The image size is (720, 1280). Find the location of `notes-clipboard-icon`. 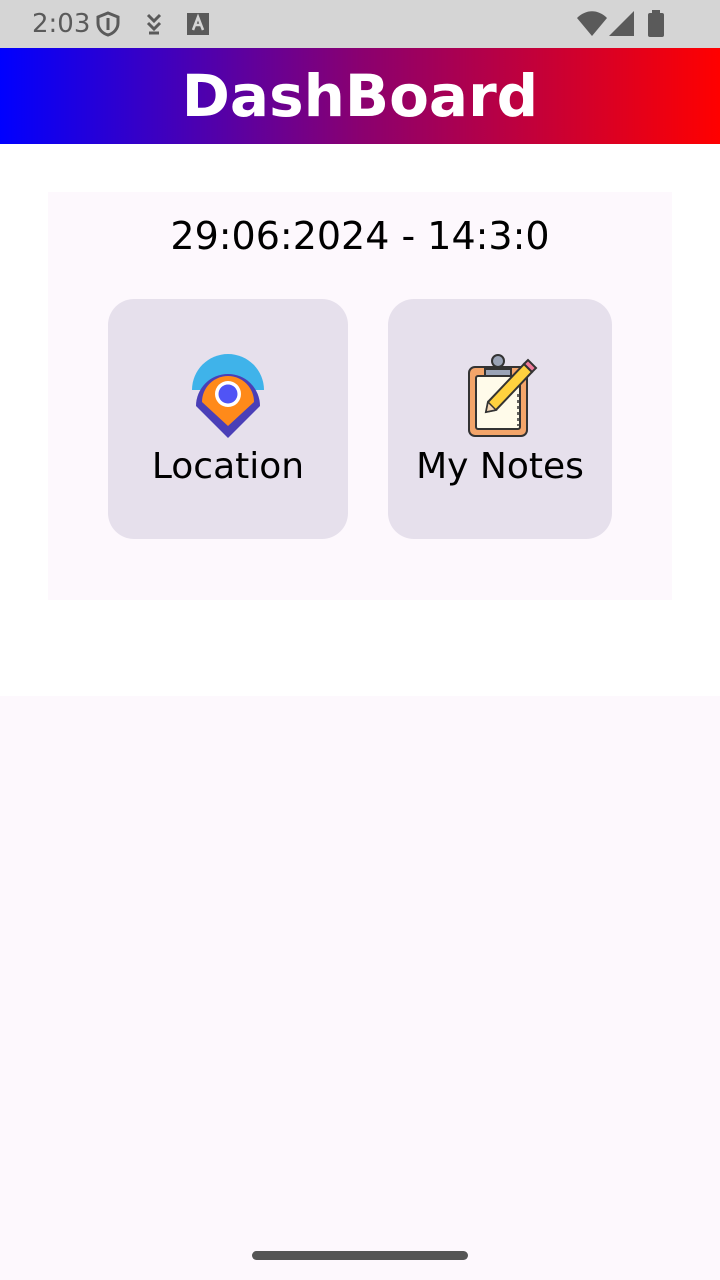

notes-clipboard-icon is located at coordinates (503, 395).